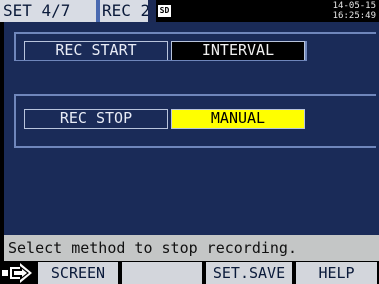 The image size is (379, 284). I want to click on screen-key: SCREEN, so click(78, 273).